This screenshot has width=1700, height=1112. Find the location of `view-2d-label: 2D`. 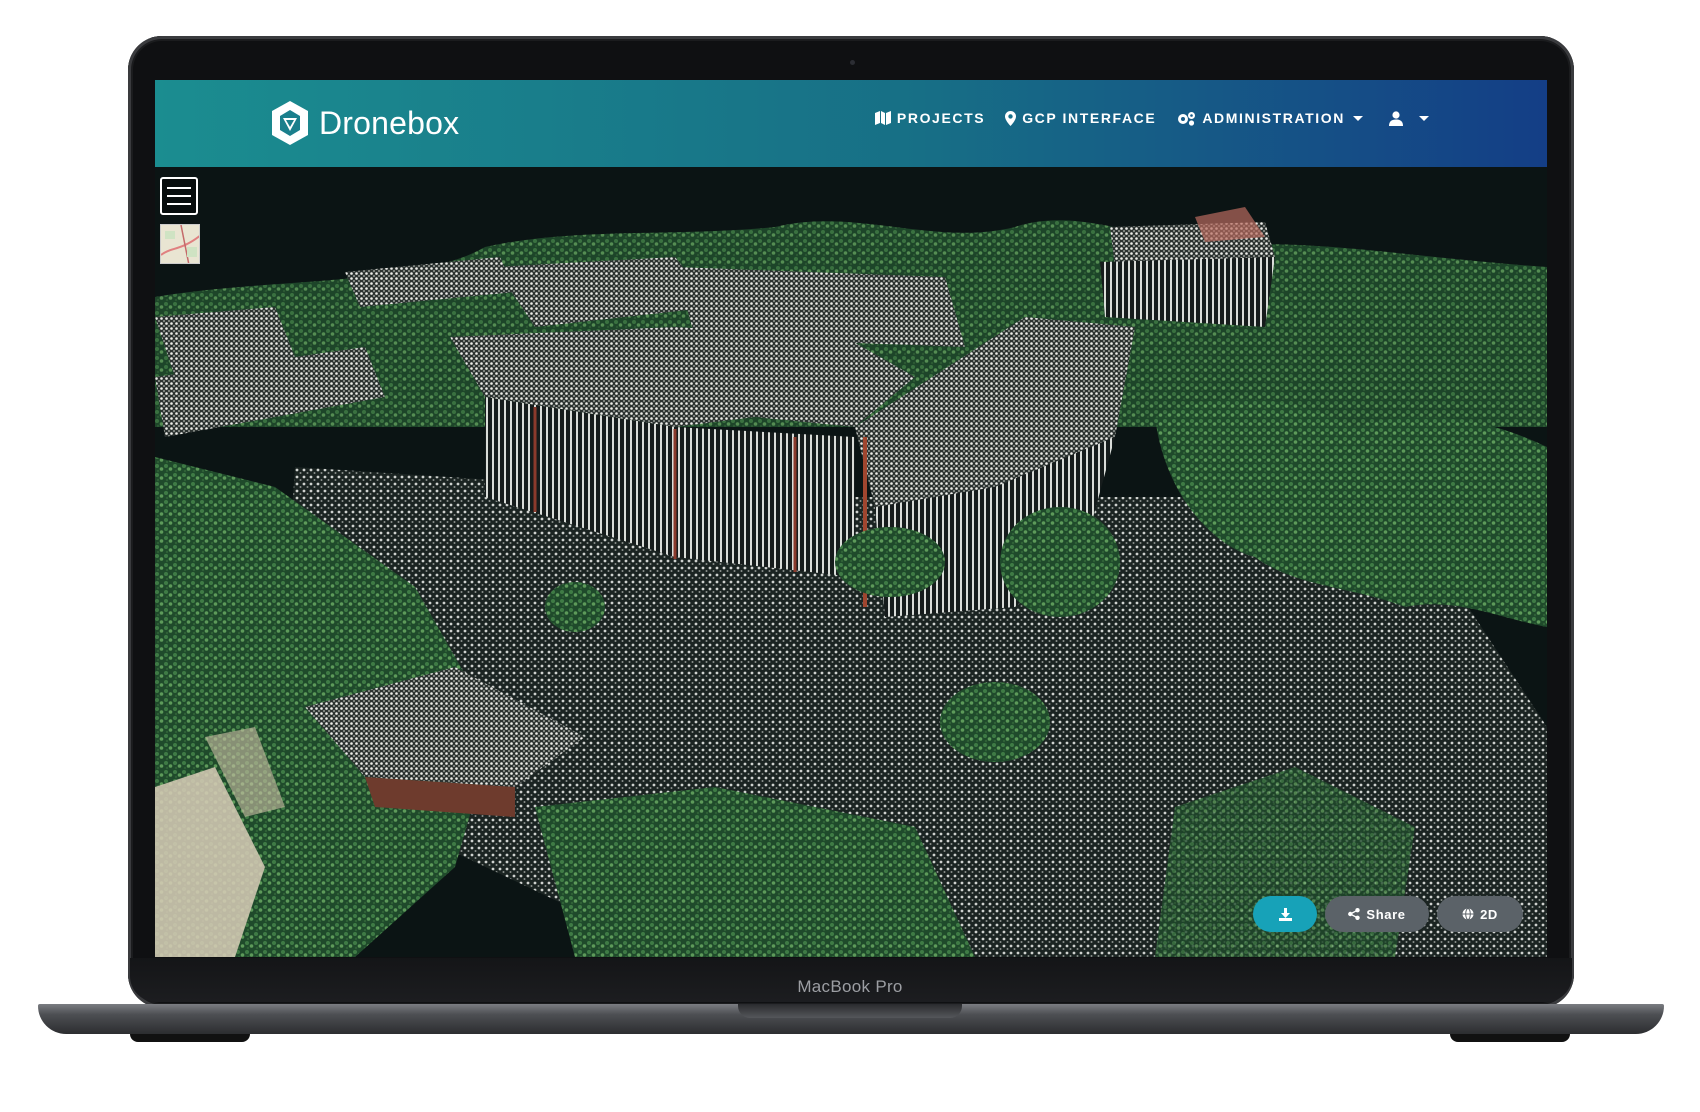

view-2d-label: 2D is located at coordinates (1489, 914).